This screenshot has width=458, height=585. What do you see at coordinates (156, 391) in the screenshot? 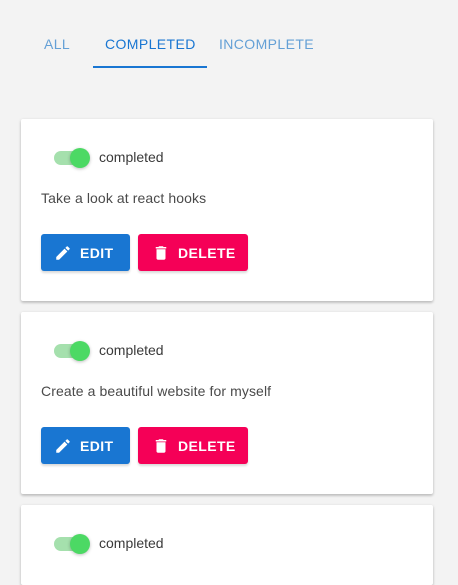
I see `task-text: Create a beautiful website for myself` at bounding box center [156, 391].